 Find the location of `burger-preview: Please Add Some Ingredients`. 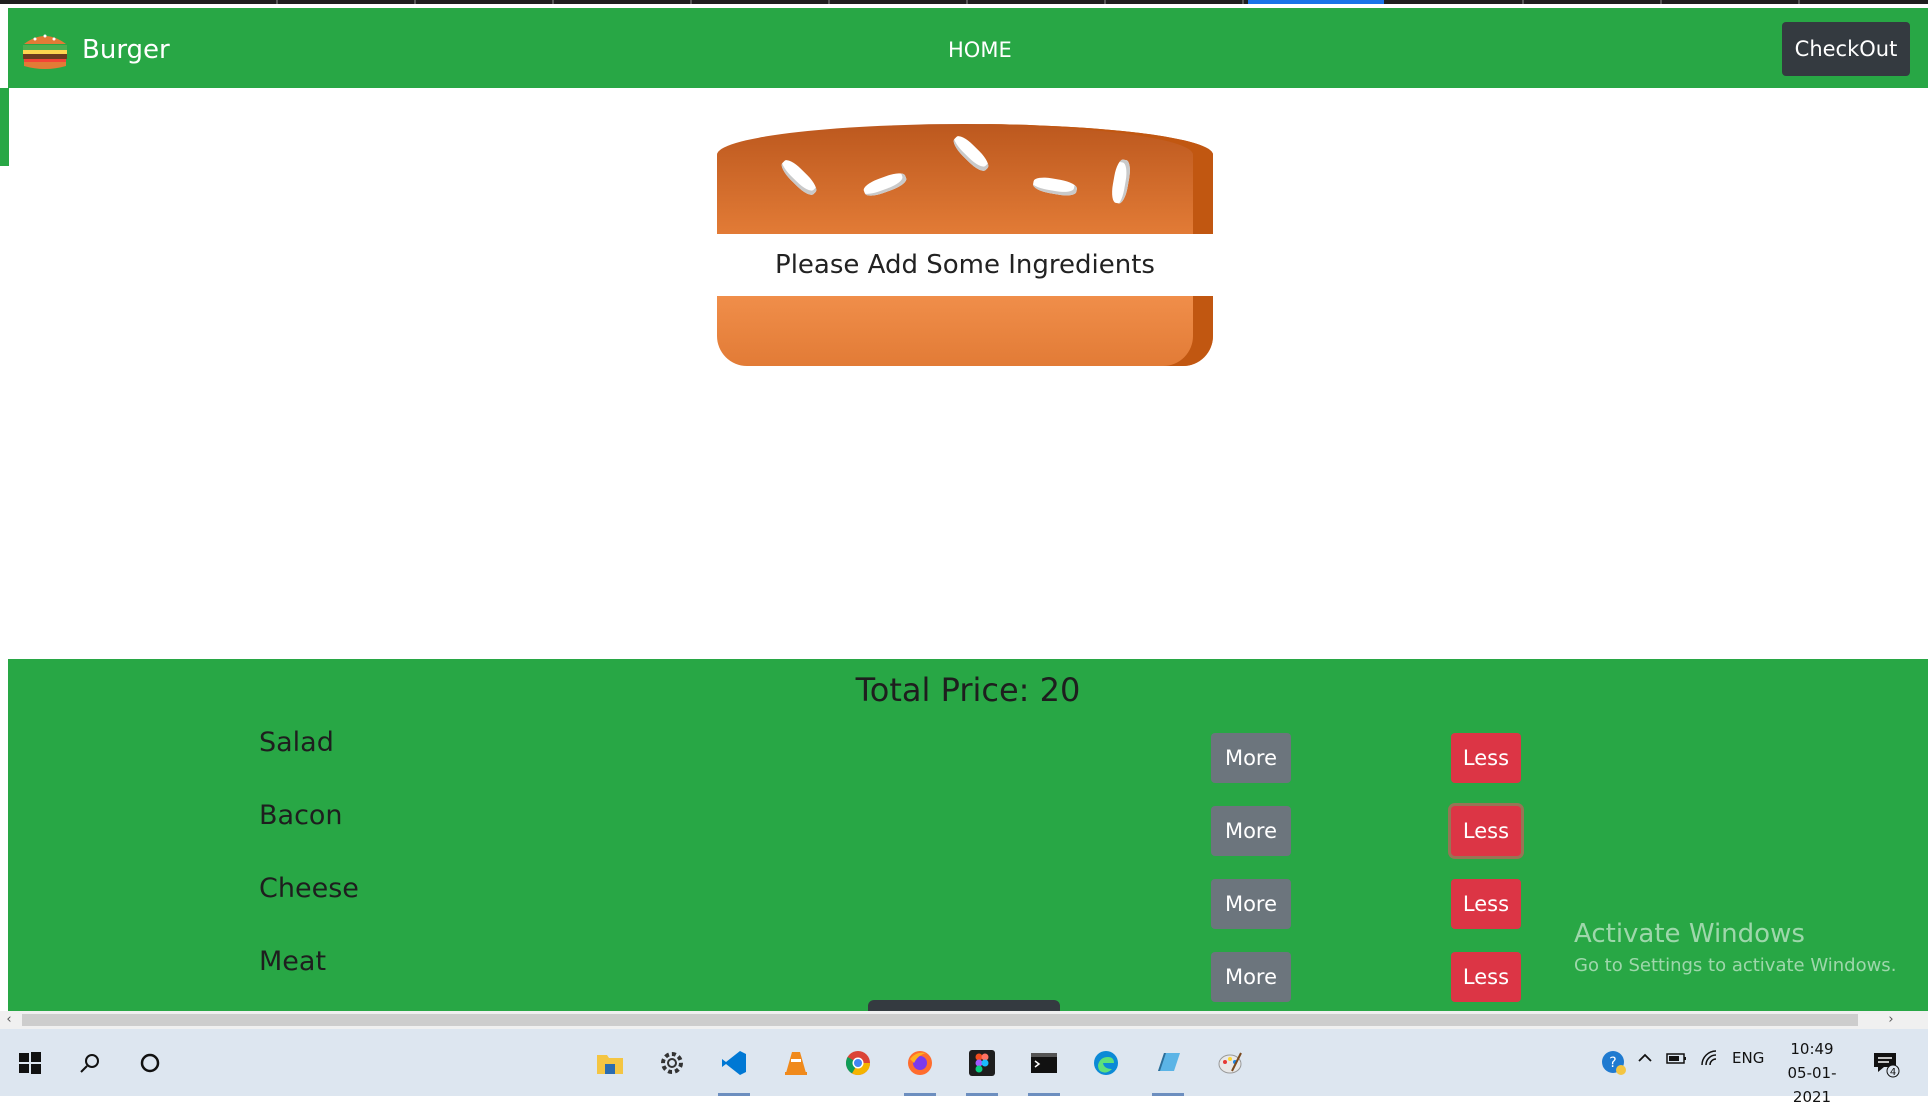

burger-preview: Please Add Some Ingredients is located at coordinates (965, 245).